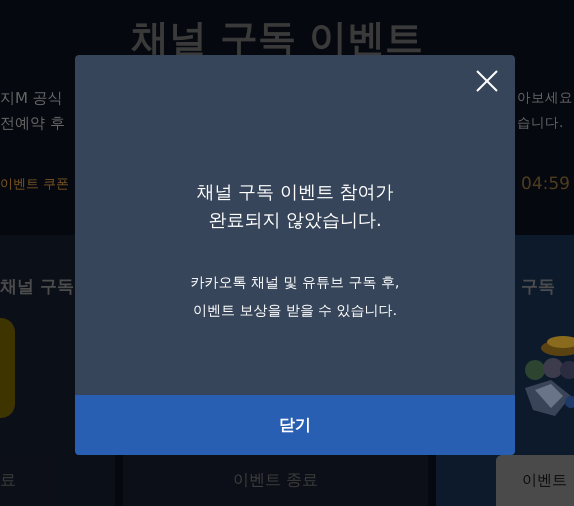  I want to click on close-dialog-button: 닫기, so click(295, 425).